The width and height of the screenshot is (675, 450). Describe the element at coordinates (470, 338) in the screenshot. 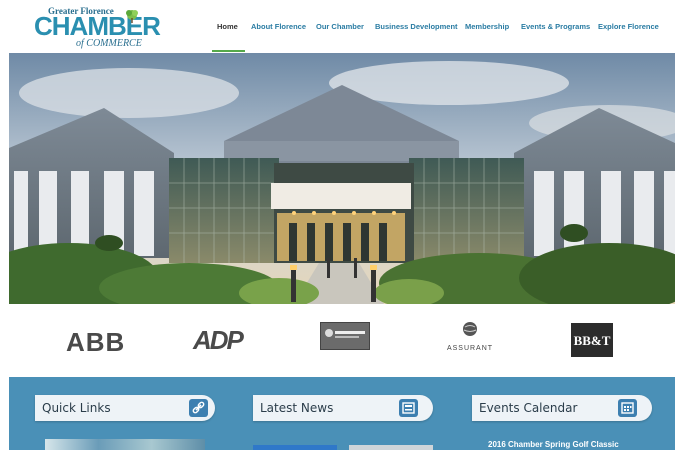

I see `sponsor-assurant: ASSURANT` at that location.